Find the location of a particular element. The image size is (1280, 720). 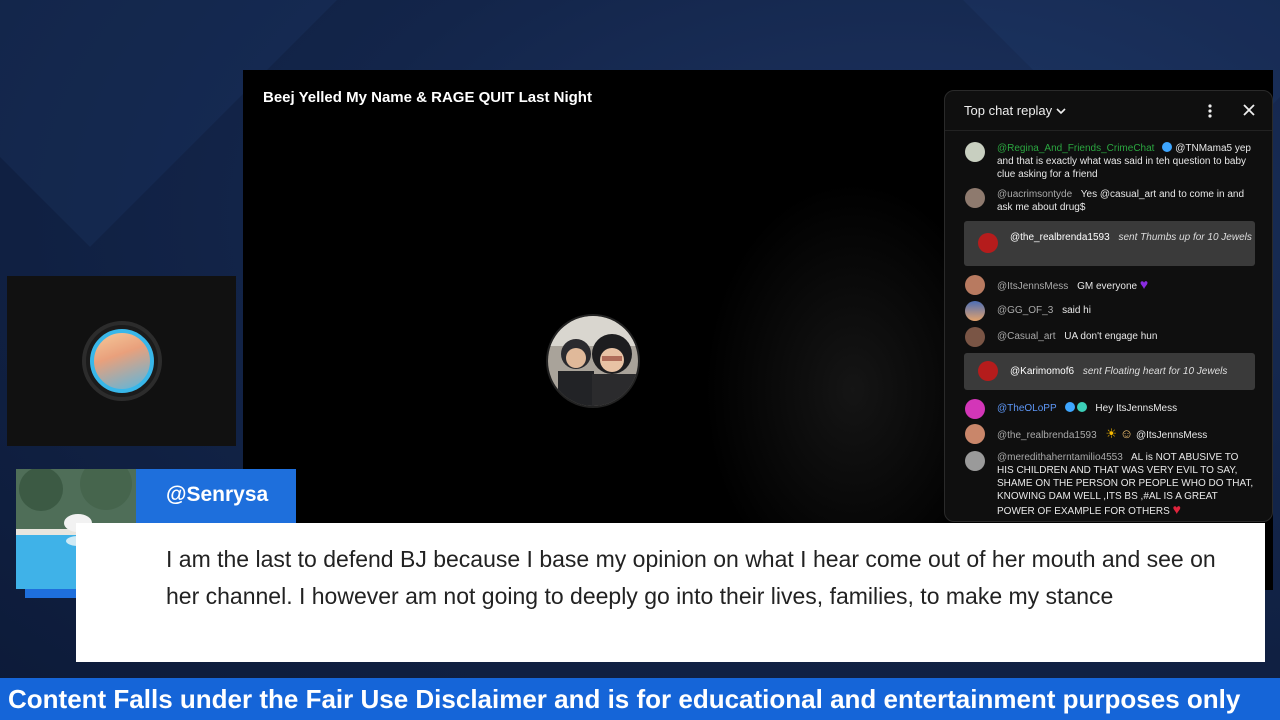

chat-text: said hi is located at coordinates (1076, 310).